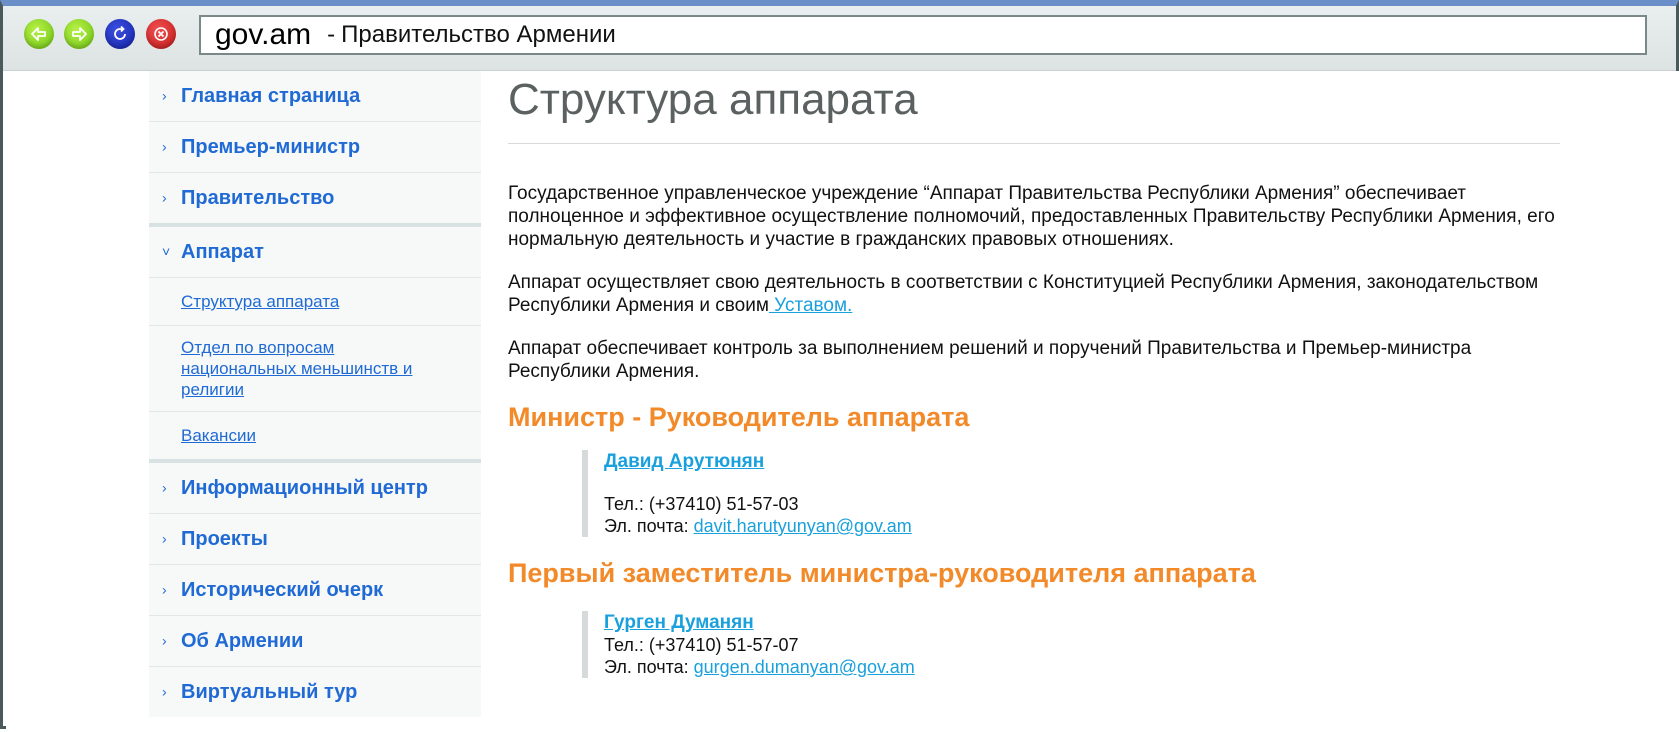  I want to click on sidebar-item-label: Исторический очерк, so click(282, 589).